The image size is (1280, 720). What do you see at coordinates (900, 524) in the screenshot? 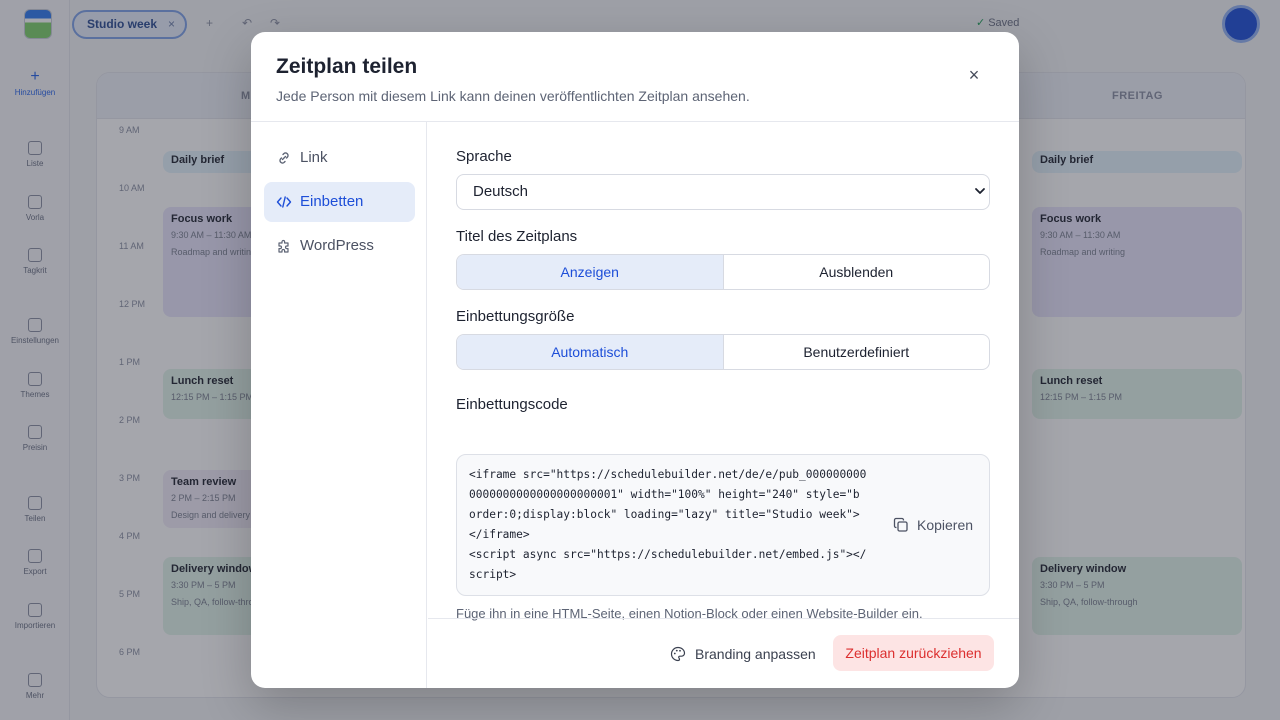
I see `copy-icon` at bounding box center [900, 524].